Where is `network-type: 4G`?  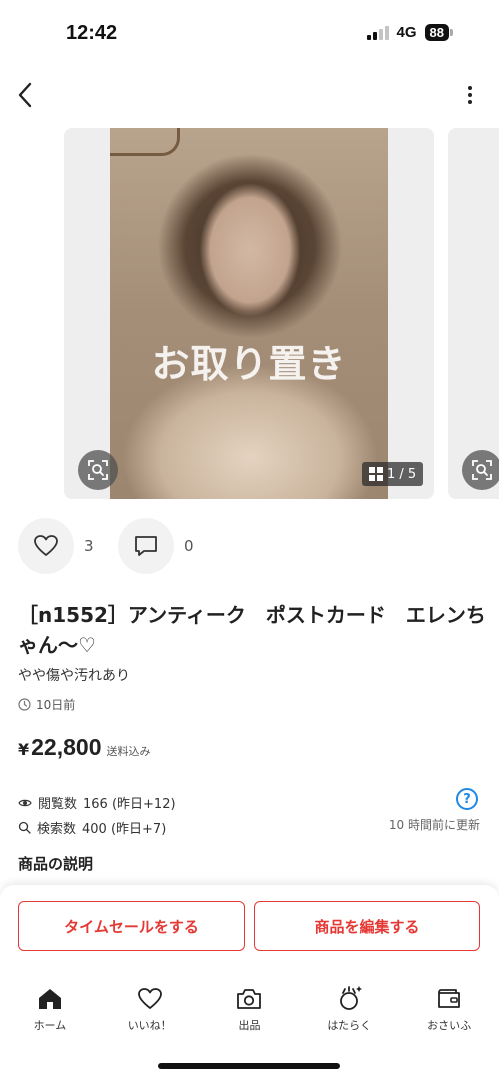
network-type: 4G is located at coordinates (406, 32).